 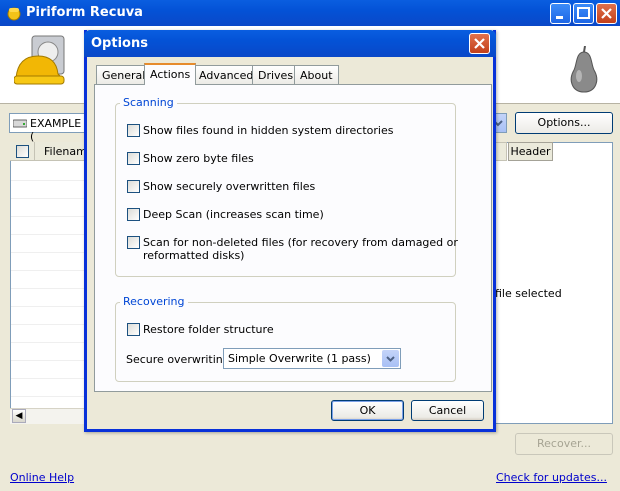 I want to click on recuva-logo-icon, so click(x=14, y=13).